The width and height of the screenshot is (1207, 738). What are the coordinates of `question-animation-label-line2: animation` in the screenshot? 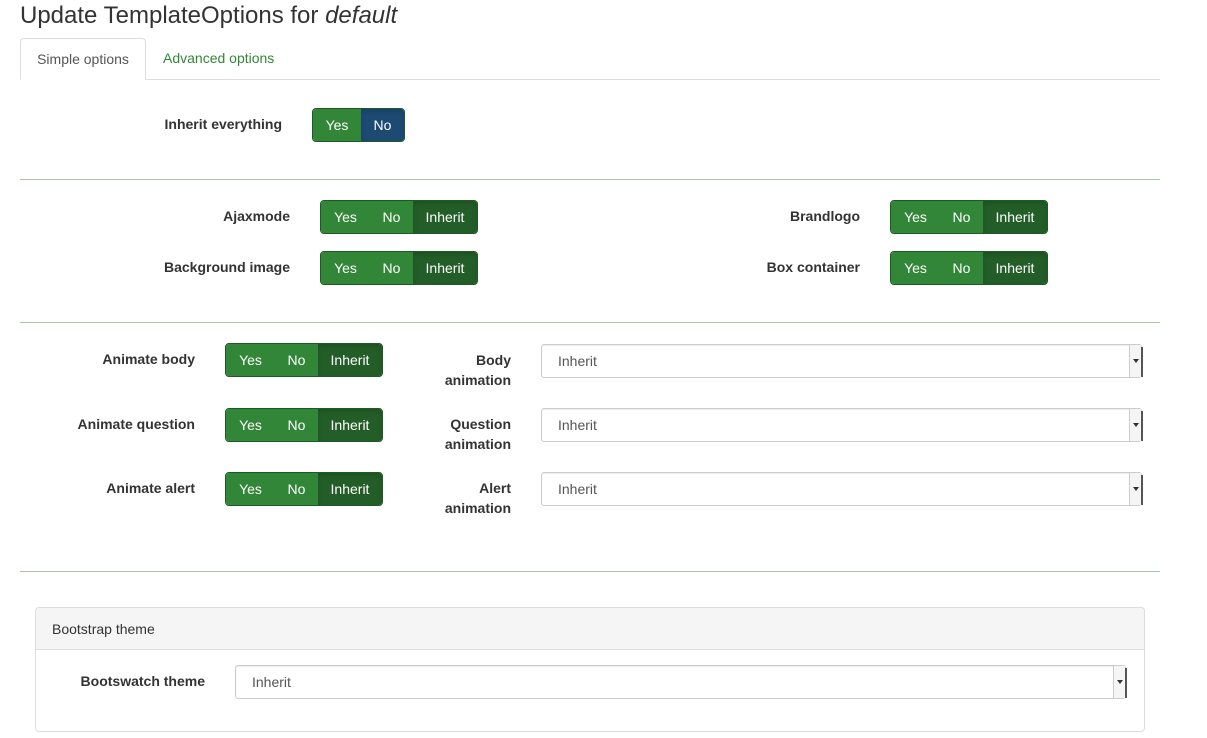 It's located at (477, 444).